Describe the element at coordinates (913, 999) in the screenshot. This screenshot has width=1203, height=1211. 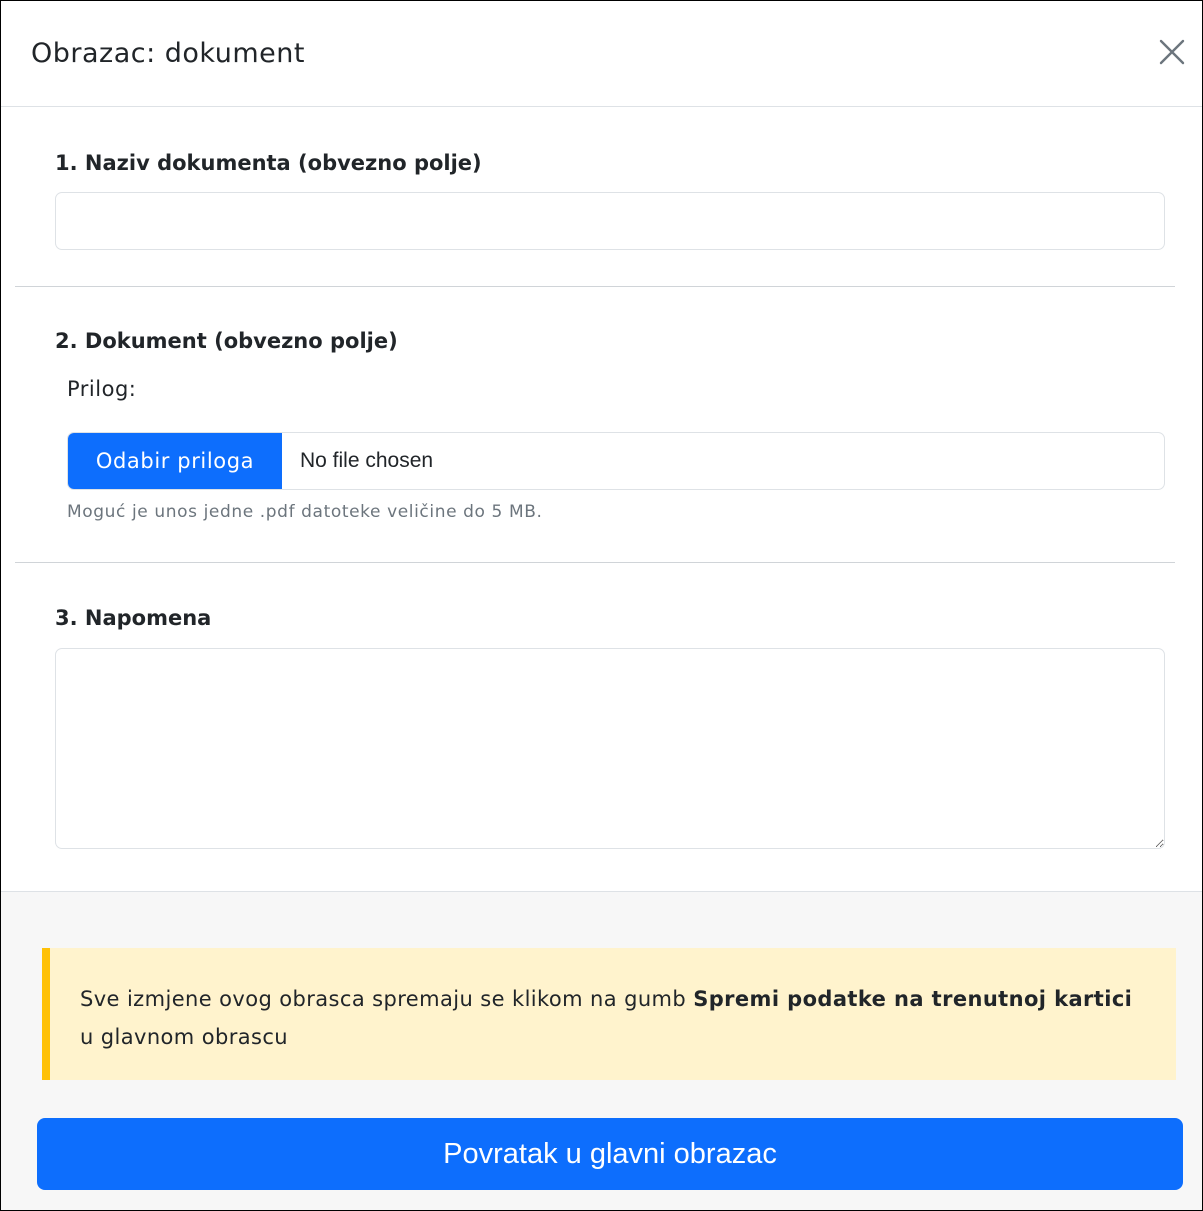
I see `alert-bold-text: Spremi podatke na trenutnoj kartici` at that location.